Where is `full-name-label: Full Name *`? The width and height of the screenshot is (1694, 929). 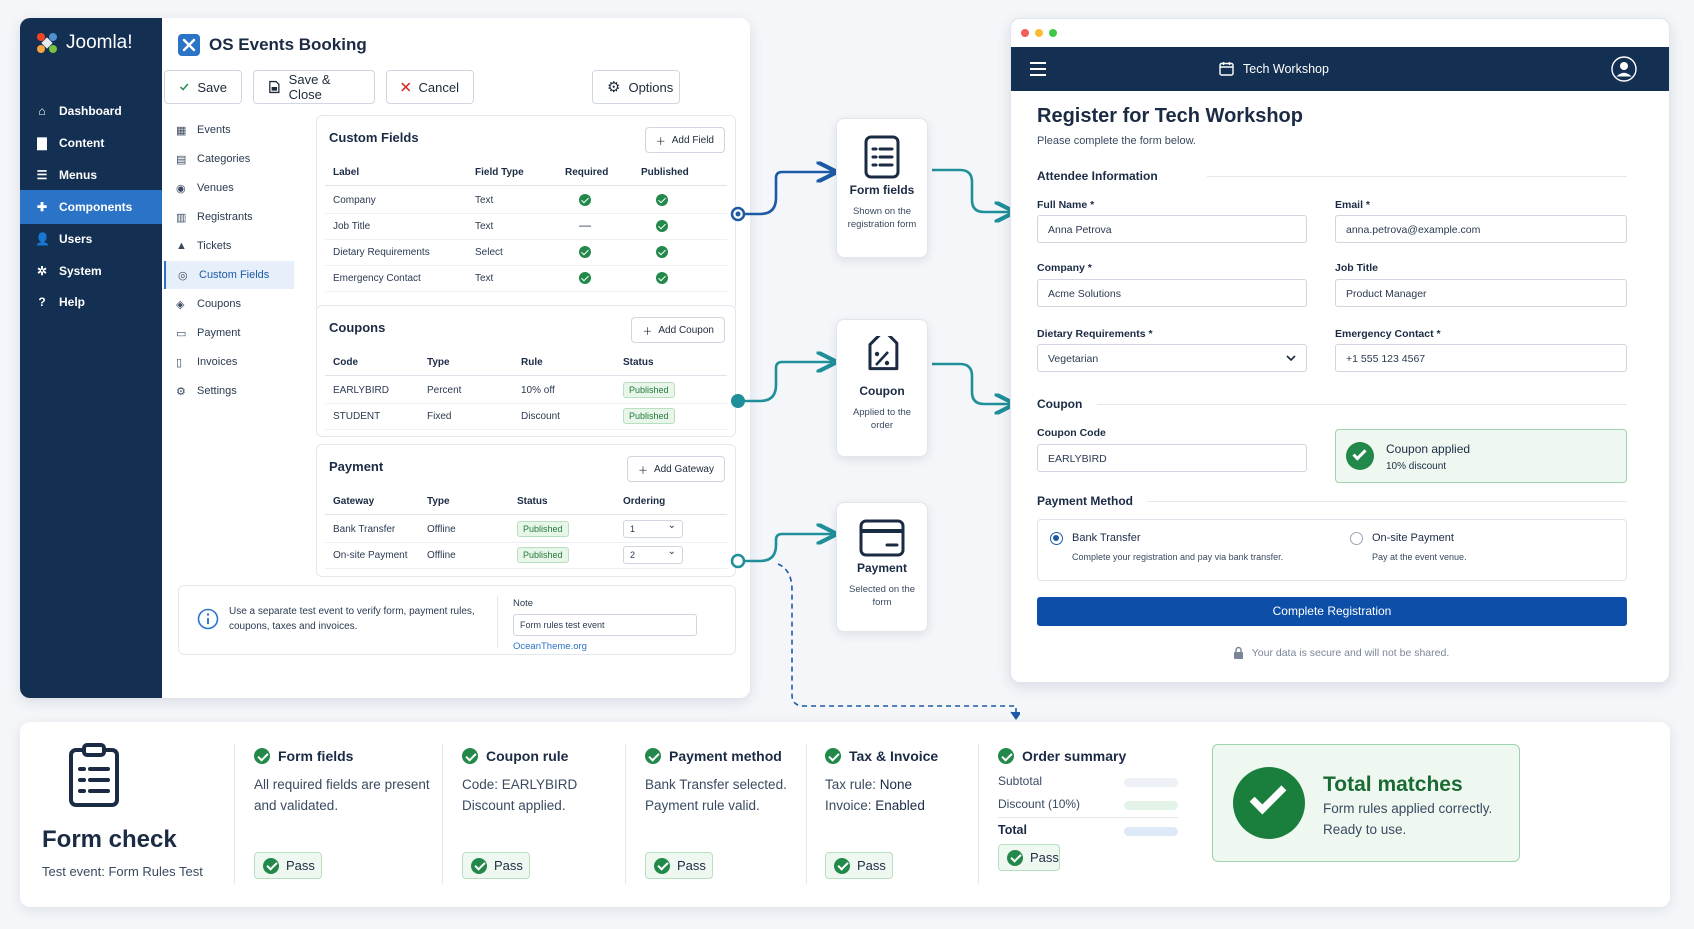 full-name-label: Full Name * is located at coordinates (1066, 205).